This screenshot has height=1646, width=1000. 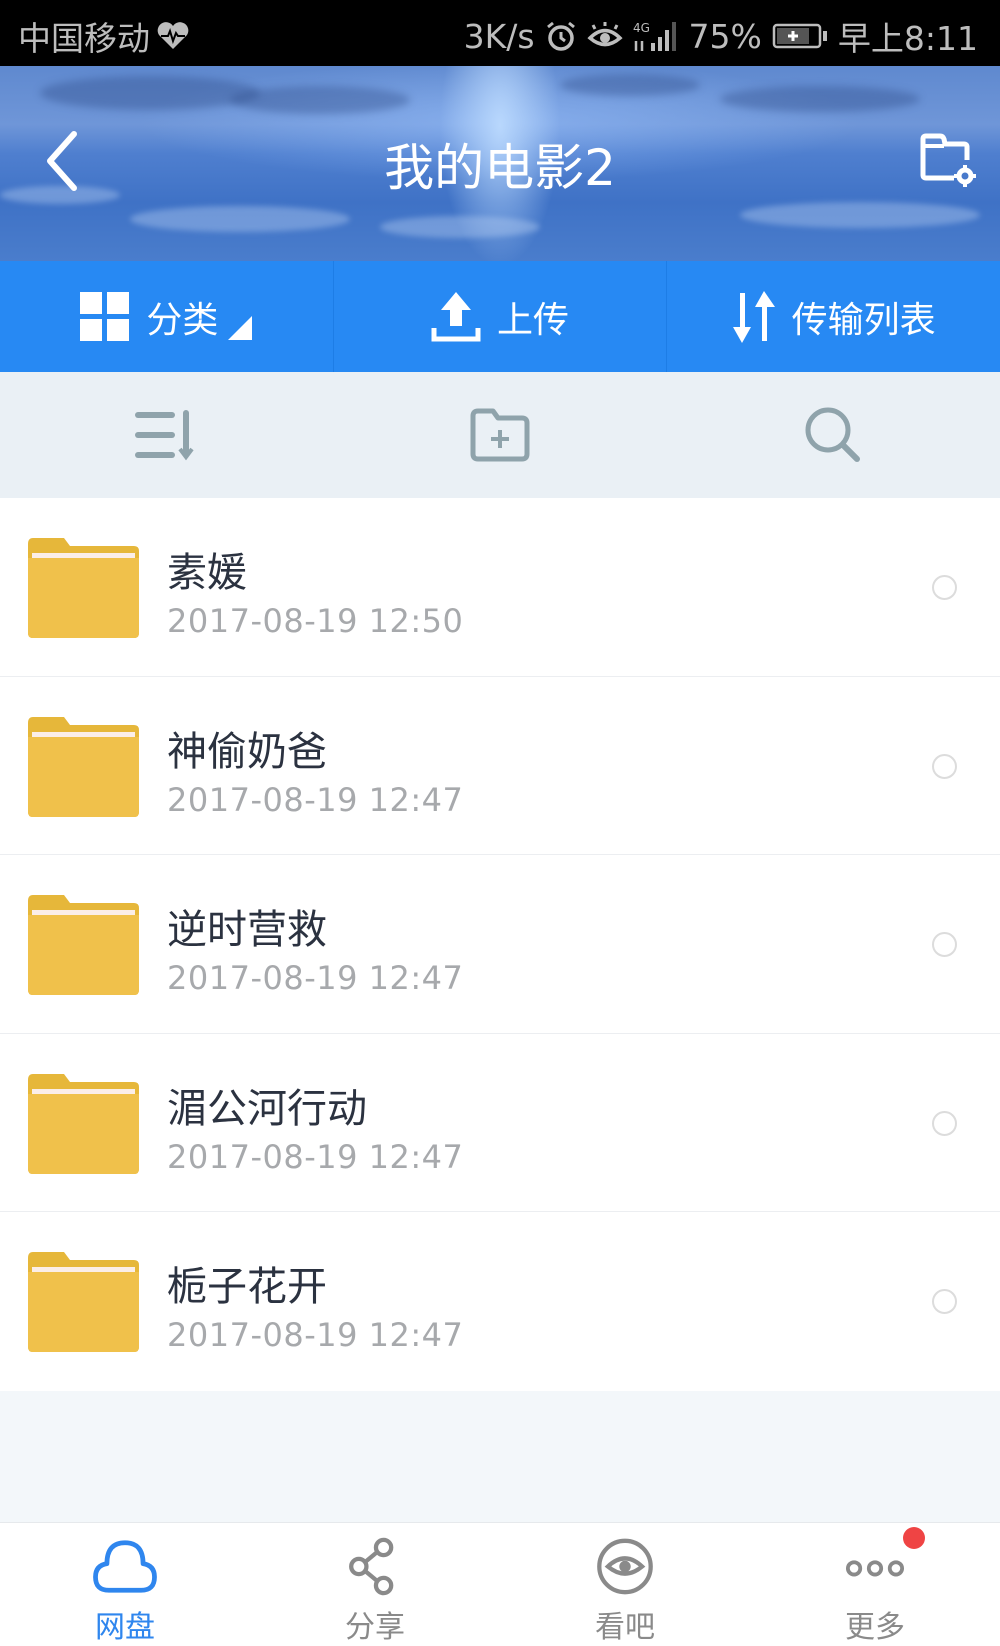 I want to click on tab-transfer-list: 传输列表, so click(x=833, y=316).